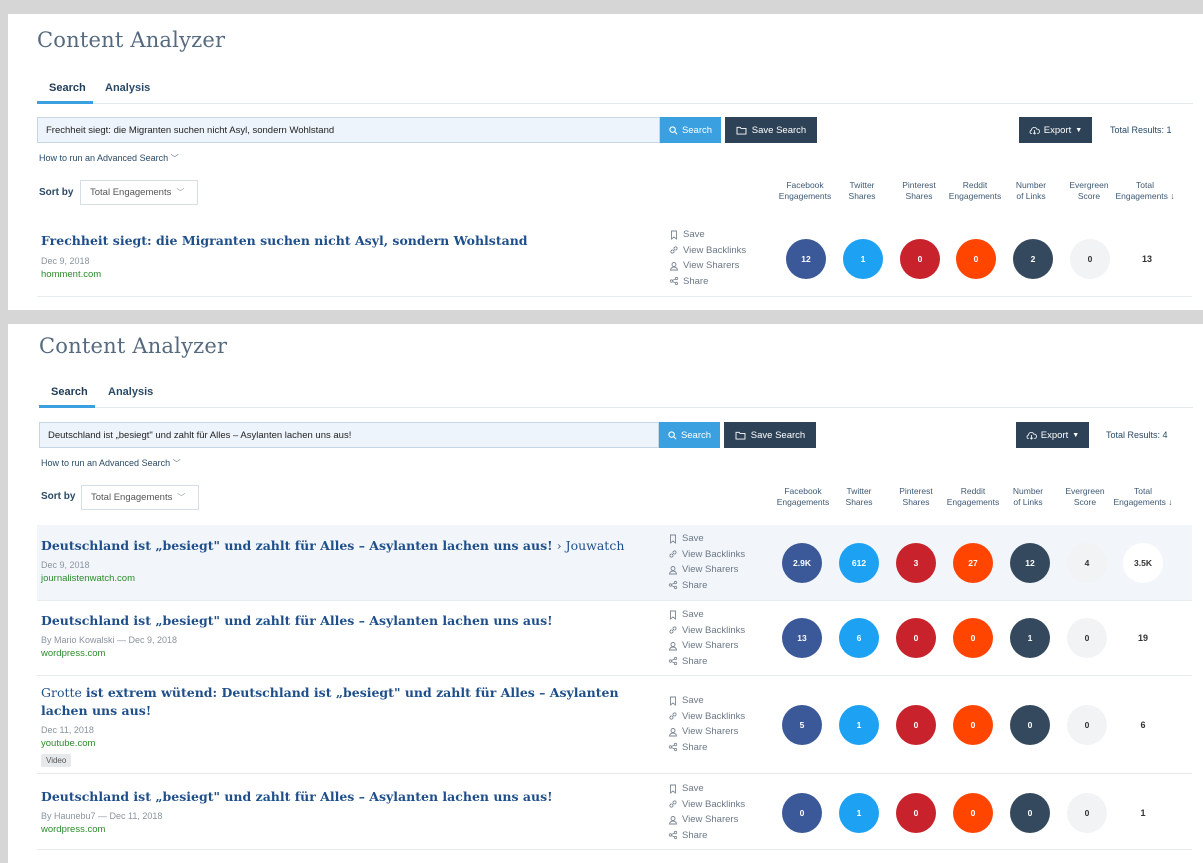 Image resolution: width=1203 pixels, height=863 pixels. What do you see at coordinates (975, 190) in the screenshot?
I see `col-reddit-engagements: Reddit Engagements` at bounding box center [975, 190].